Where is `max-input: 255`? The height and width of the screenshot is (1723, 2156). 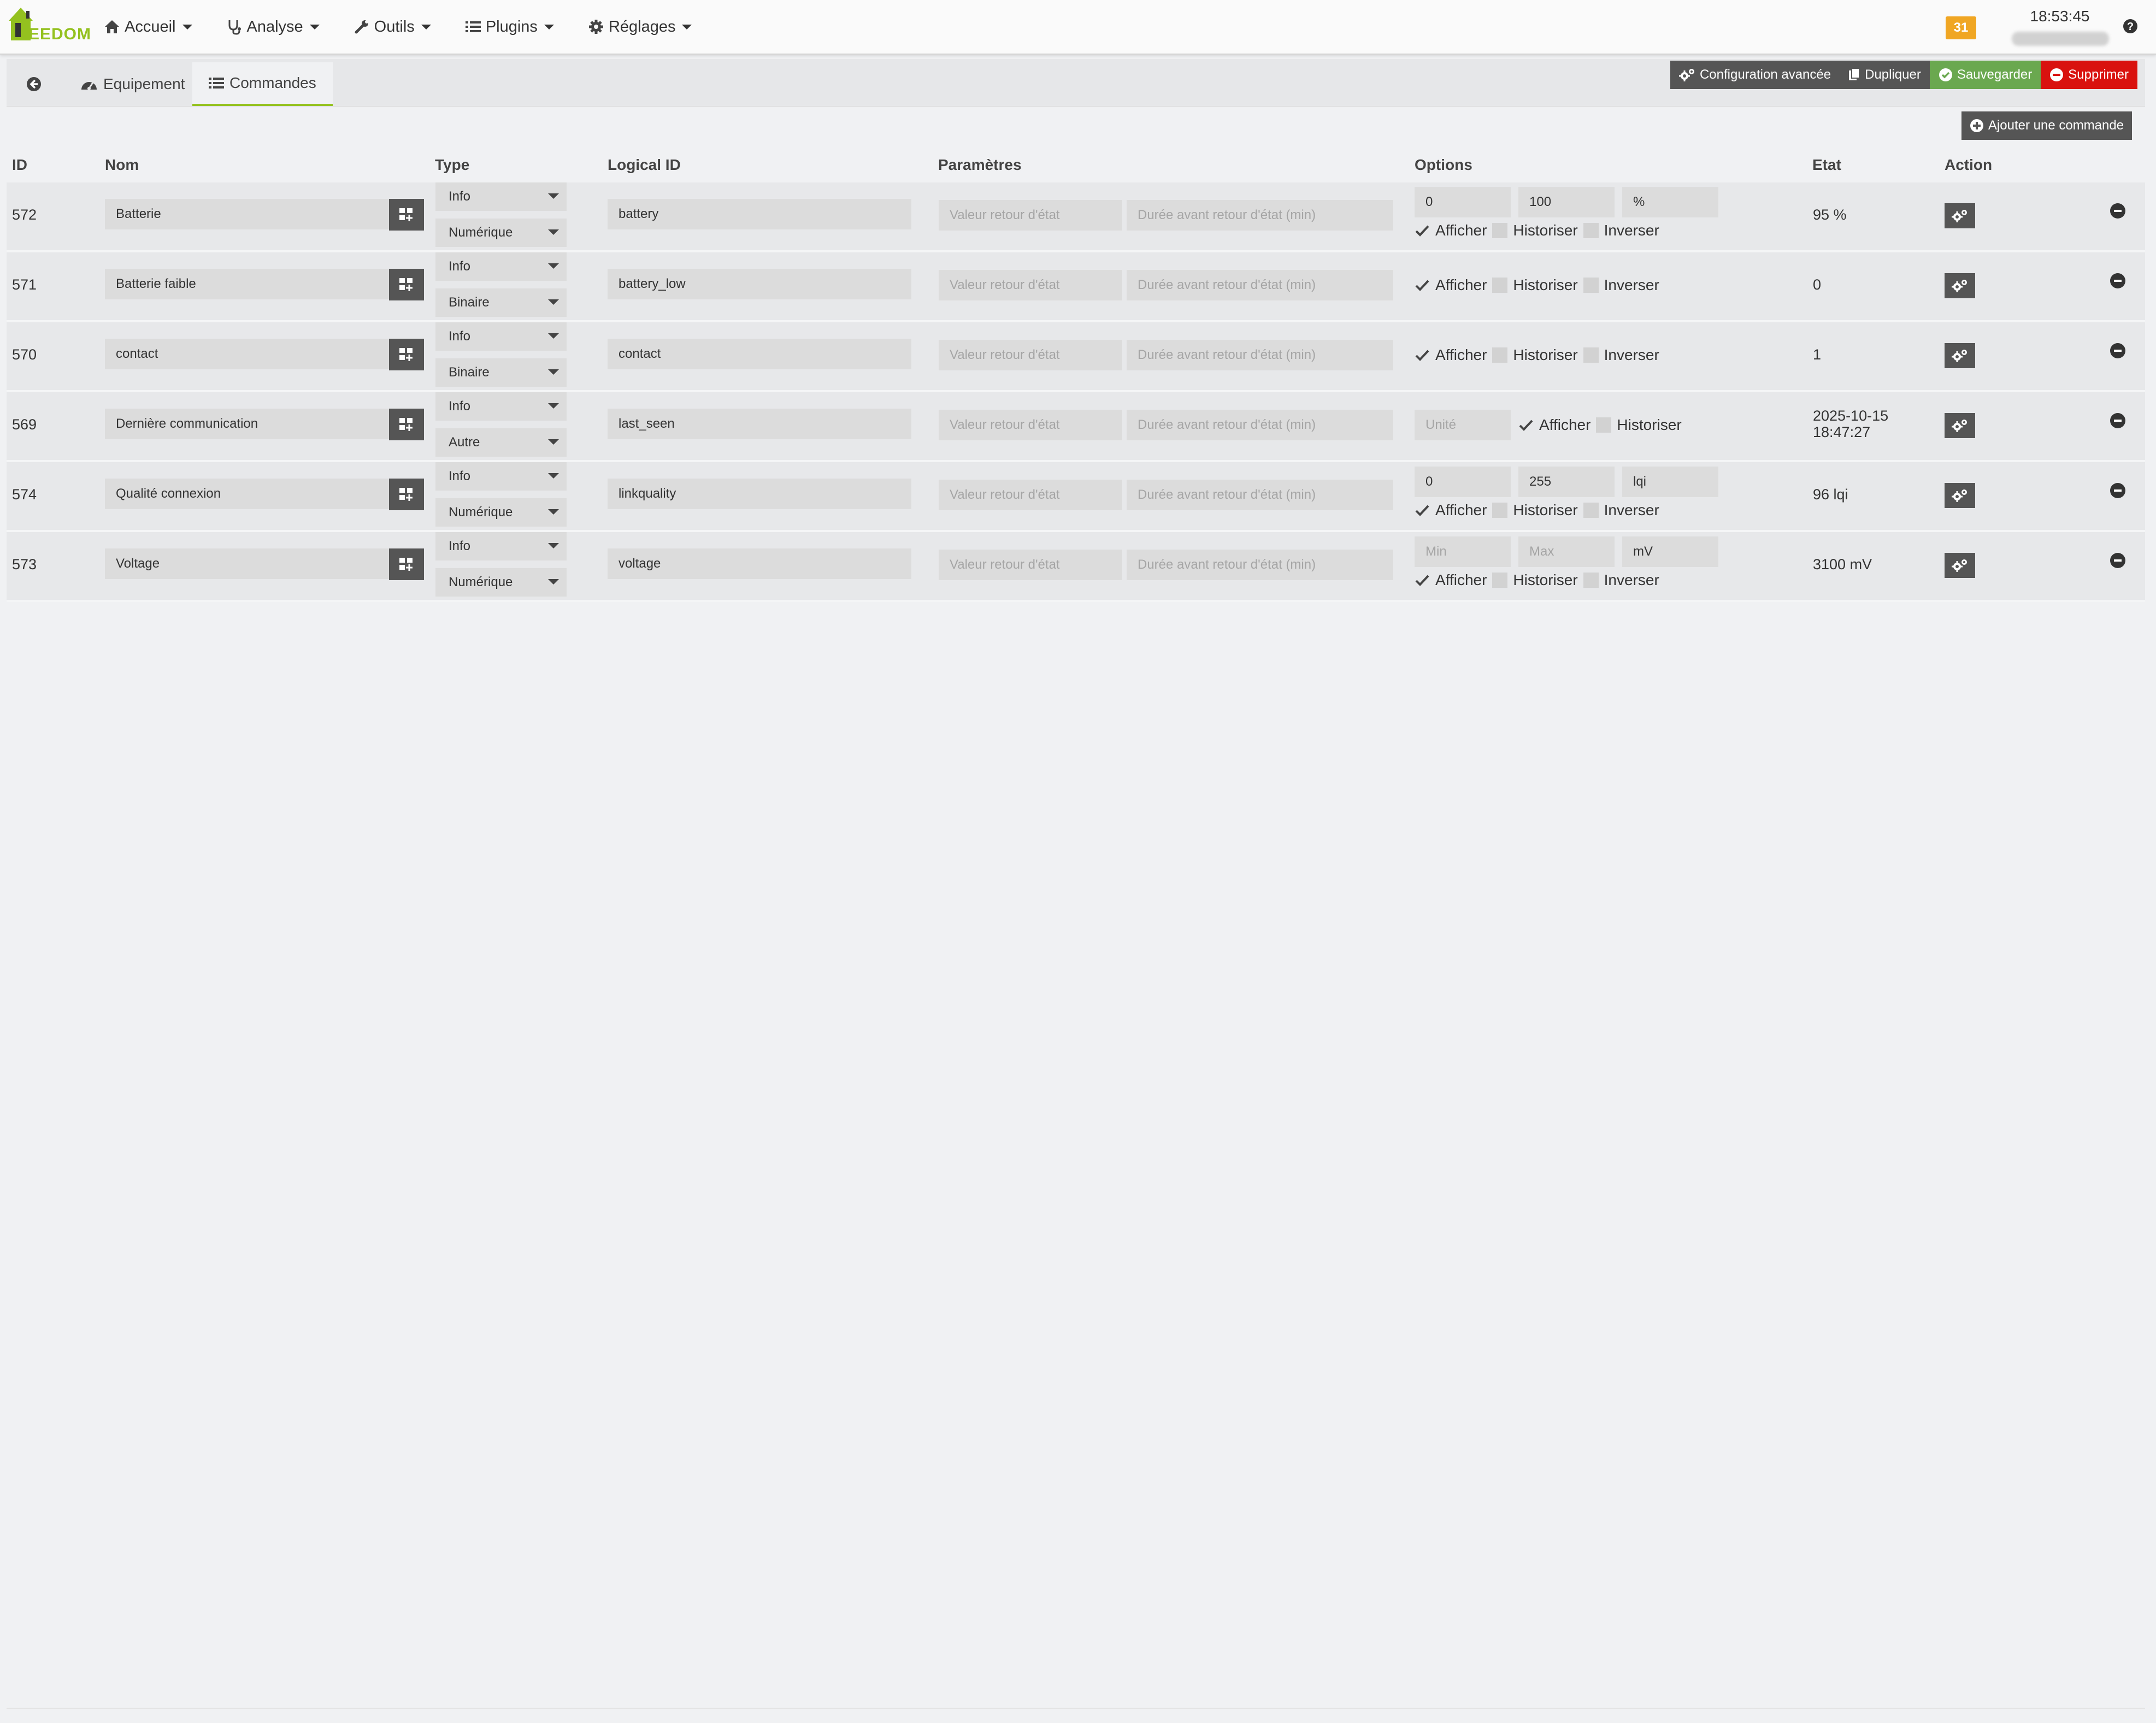 max-input: 255 is located at coordinates (1566, 482).